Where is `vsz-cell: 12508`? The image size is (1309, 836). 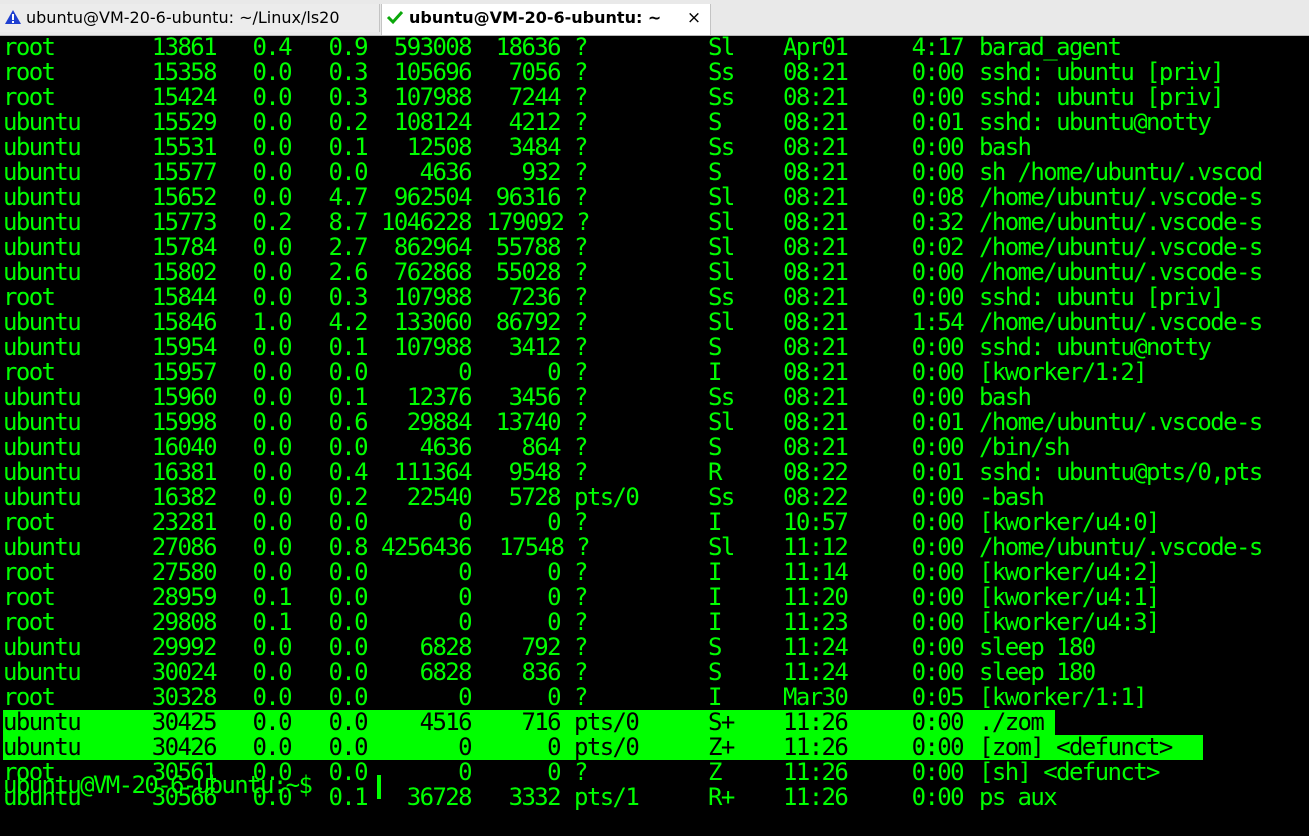 vsz-cell: 12508 is located at coordinates (439, 147).